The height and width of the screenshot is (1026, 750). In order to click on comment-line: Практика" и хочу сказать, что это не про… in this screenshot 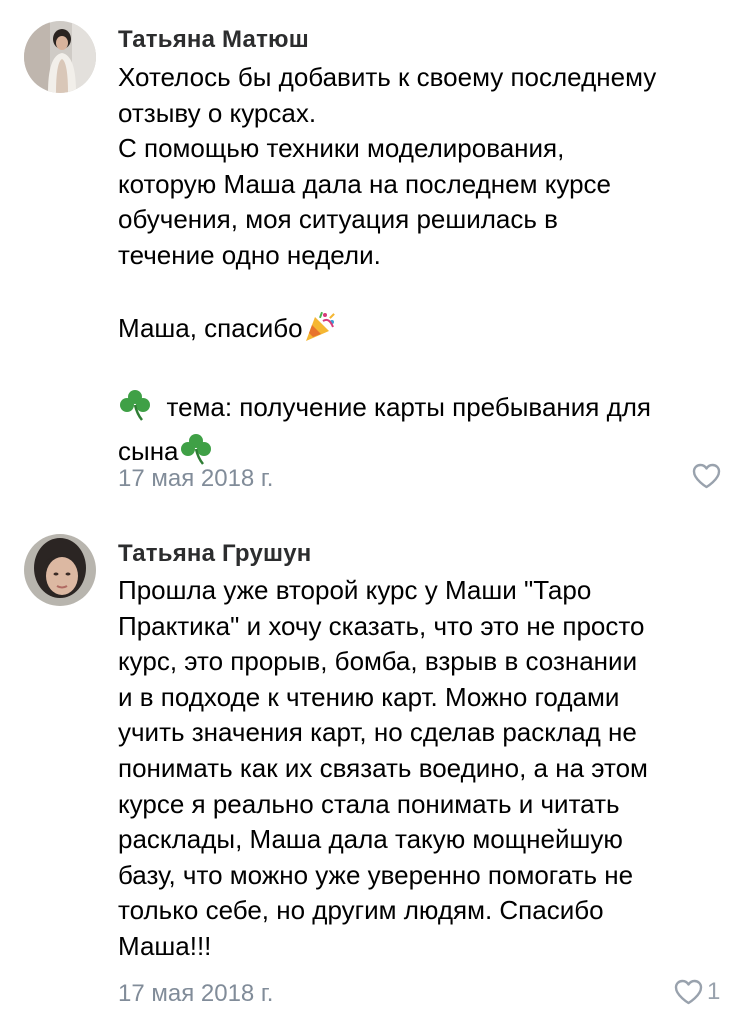, I will do `click(381, 625)`.